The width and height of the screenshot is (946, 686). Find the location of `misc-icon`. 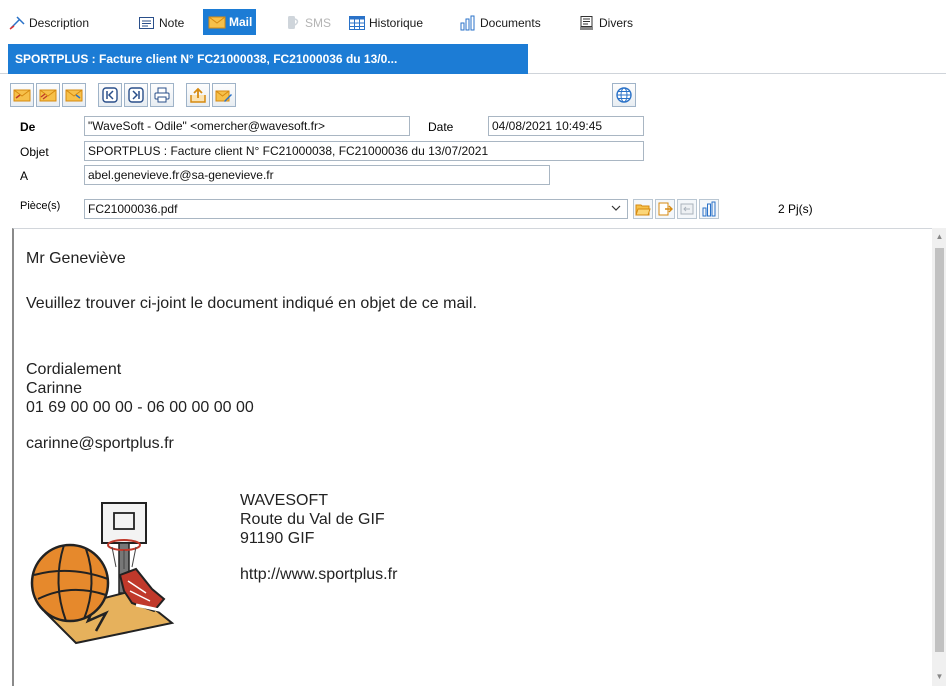

misc-icon is located at coordinates (587, 23).